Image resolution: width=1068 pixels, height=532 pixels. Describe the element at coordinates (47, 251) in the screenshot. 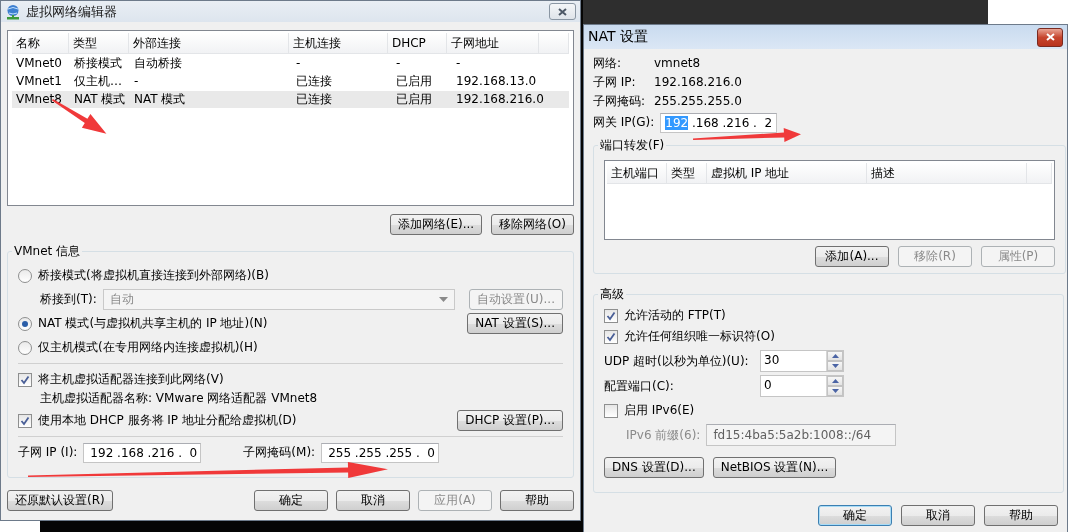

I see `group-title: VMnet 信息` at that location.